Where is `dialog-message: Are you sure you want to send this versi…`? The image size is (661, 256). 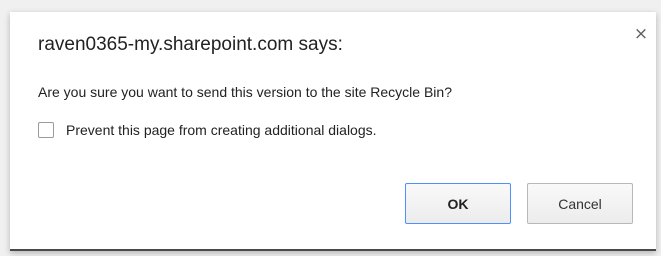
dialog-message: Are you sure you want to send this versi… is located at coordinates (245, 92).